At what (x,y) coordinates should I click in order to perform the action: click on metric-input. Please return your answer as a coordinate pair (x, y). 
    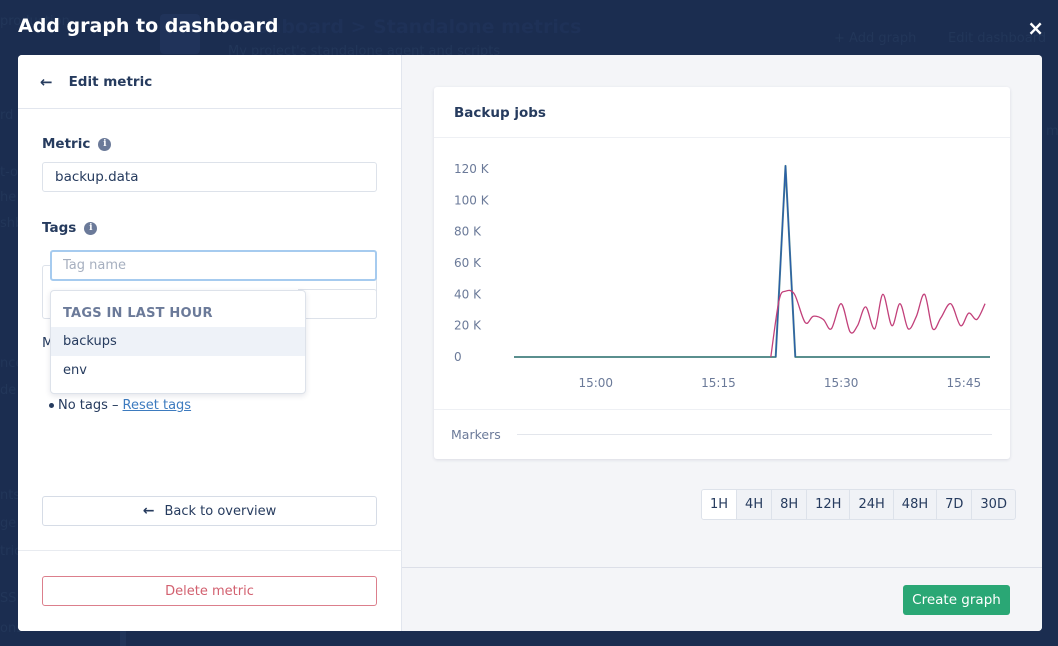
    Looking at the image, I should click on (209, 177).